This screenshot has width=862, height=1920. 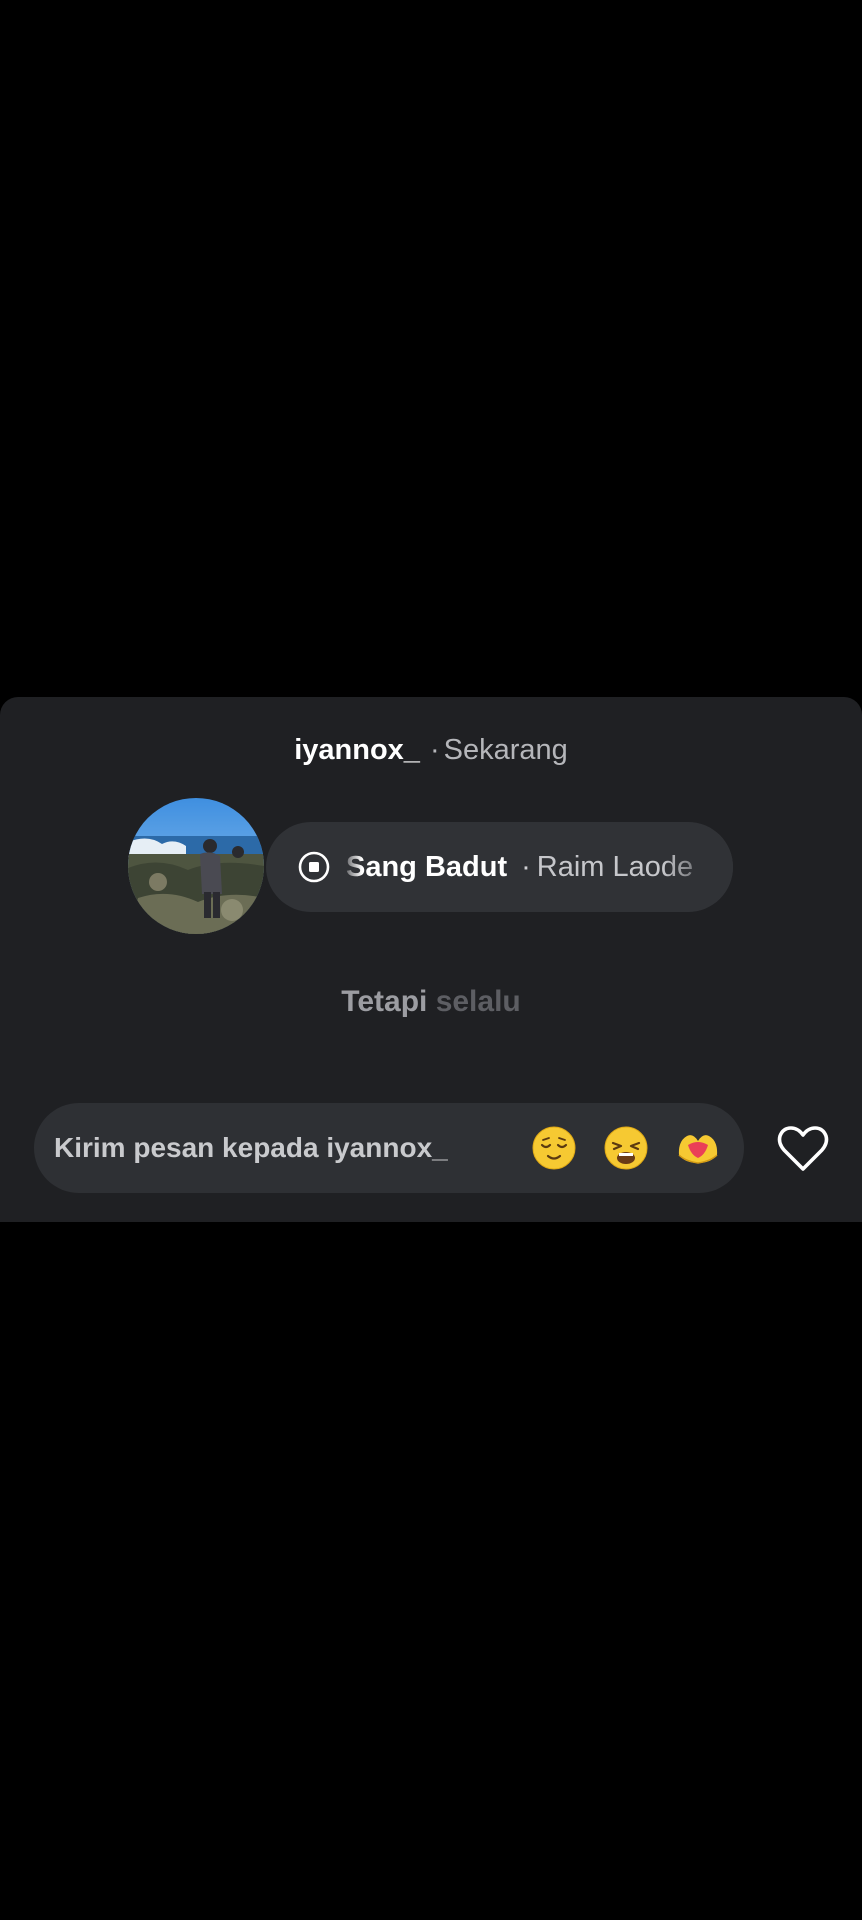 What do you see at coordinates (698, 1148) in the screenshot?
I see `heart-hands-emoji-icon` at bounding box center [698, 1148].